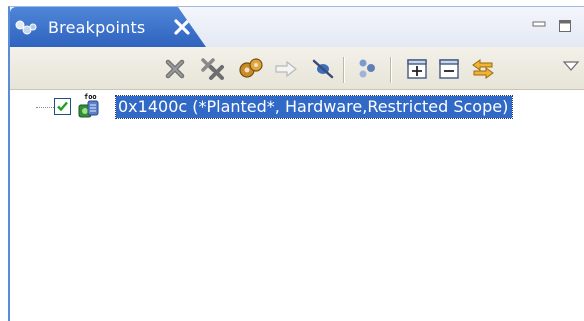  I want to click on gears-icon, so click(251, 68).